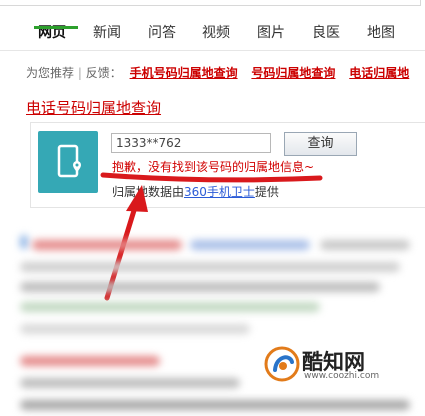 The height and width of the screenshot is (416, 425). Describe the element at coordinates (342, 376) in the screenshot. I see `watermark-url: www.coozhi.com` at that location.